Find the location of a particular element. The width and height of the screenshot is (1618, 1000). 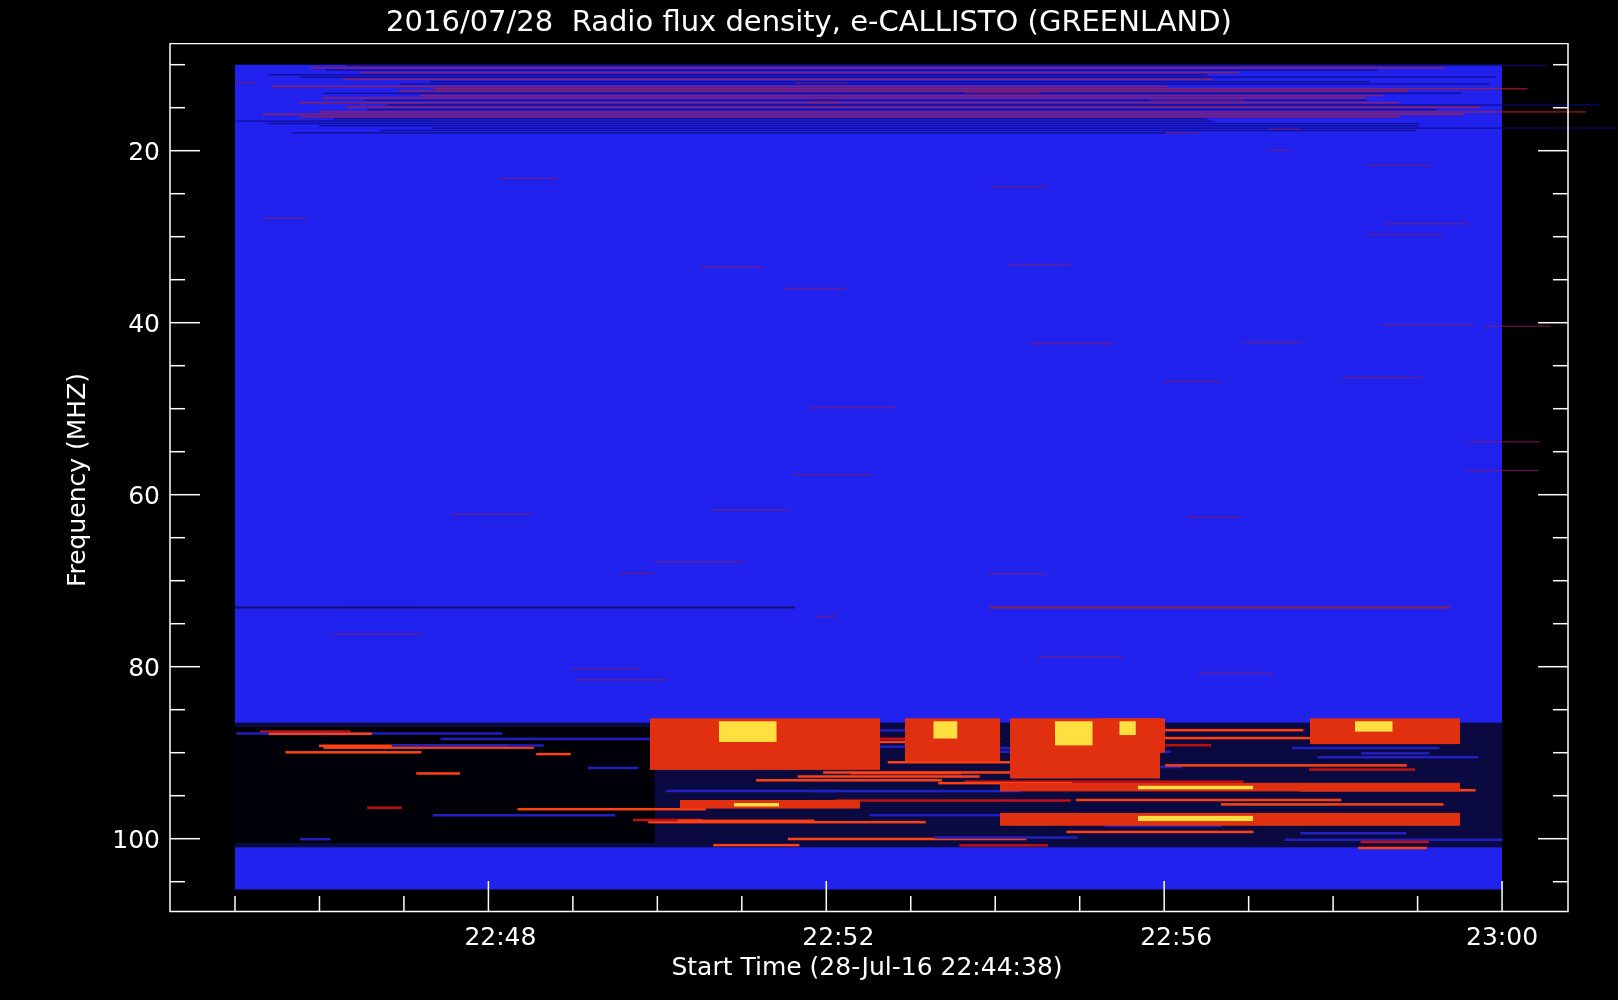

y-axis-title: Frequency (MHZ) is located at coordinates (76, 480).